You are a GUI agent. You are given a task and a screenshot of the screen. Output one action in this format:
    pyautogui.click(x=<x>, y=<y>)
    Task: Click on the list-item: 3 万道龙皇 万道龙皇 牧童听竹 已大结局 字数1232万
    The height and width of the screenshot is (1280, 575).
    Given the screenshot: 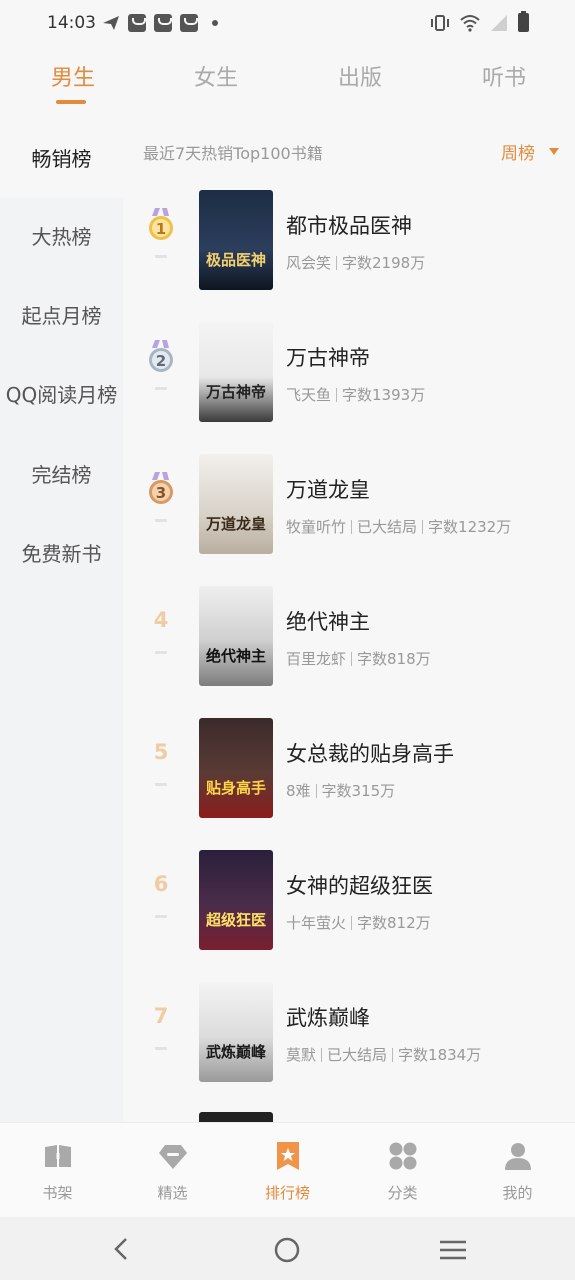 What is the action you would take?
    pyautogui.click(x=349, y=509)
    